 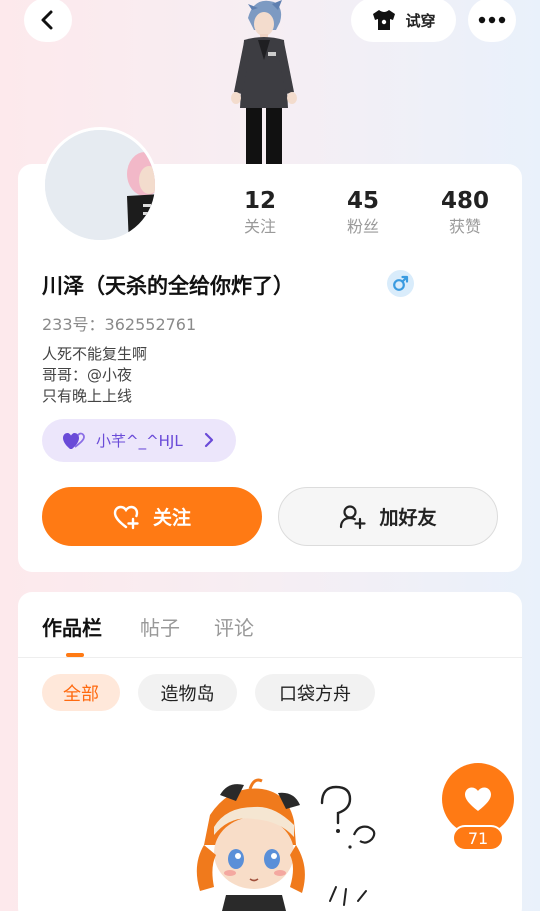 I want to click on add-friend-button: 加好友, so click(x=388, y=516).